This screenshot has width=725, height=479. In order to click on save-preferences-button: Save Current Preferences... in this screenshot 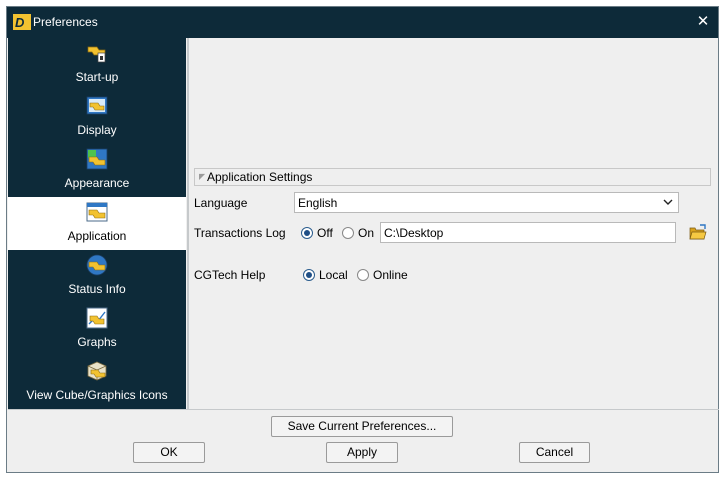, I will do `click(362, 426)`.